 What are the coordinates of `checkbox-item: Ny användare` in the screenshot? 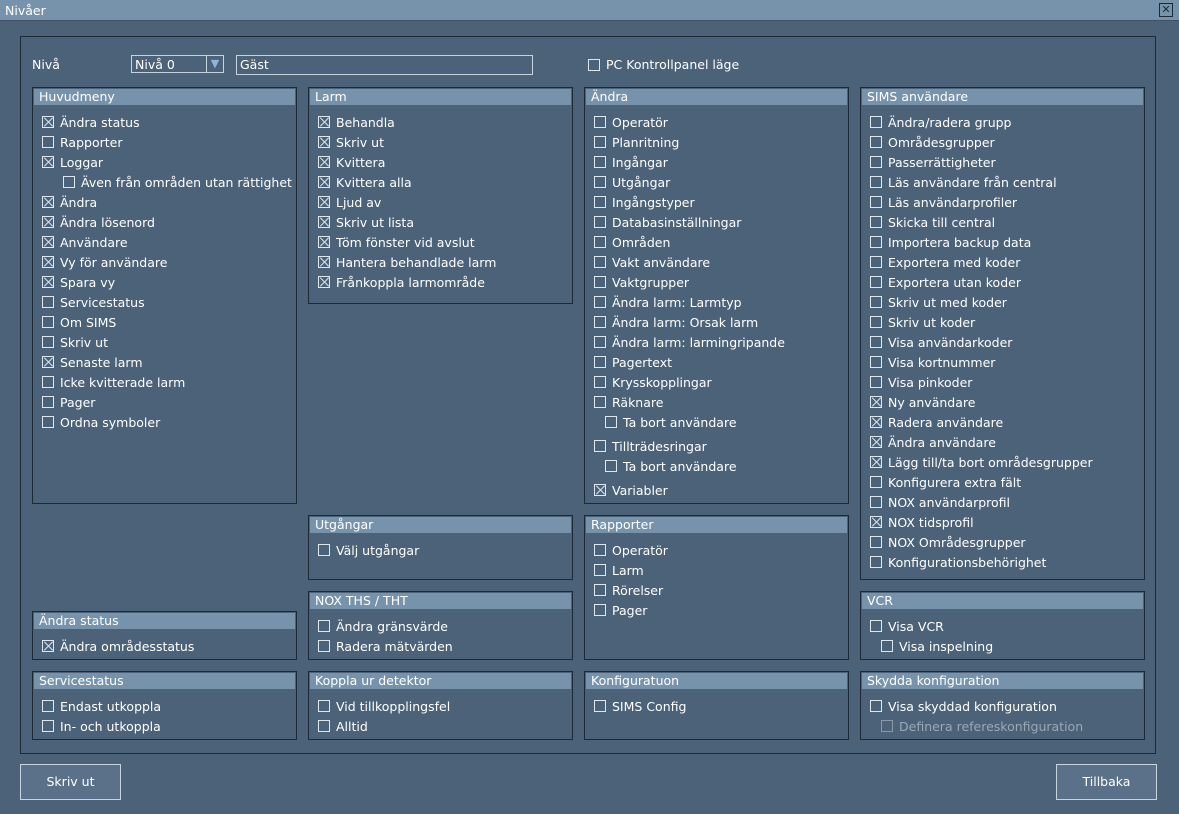 It's located at (922, 402).